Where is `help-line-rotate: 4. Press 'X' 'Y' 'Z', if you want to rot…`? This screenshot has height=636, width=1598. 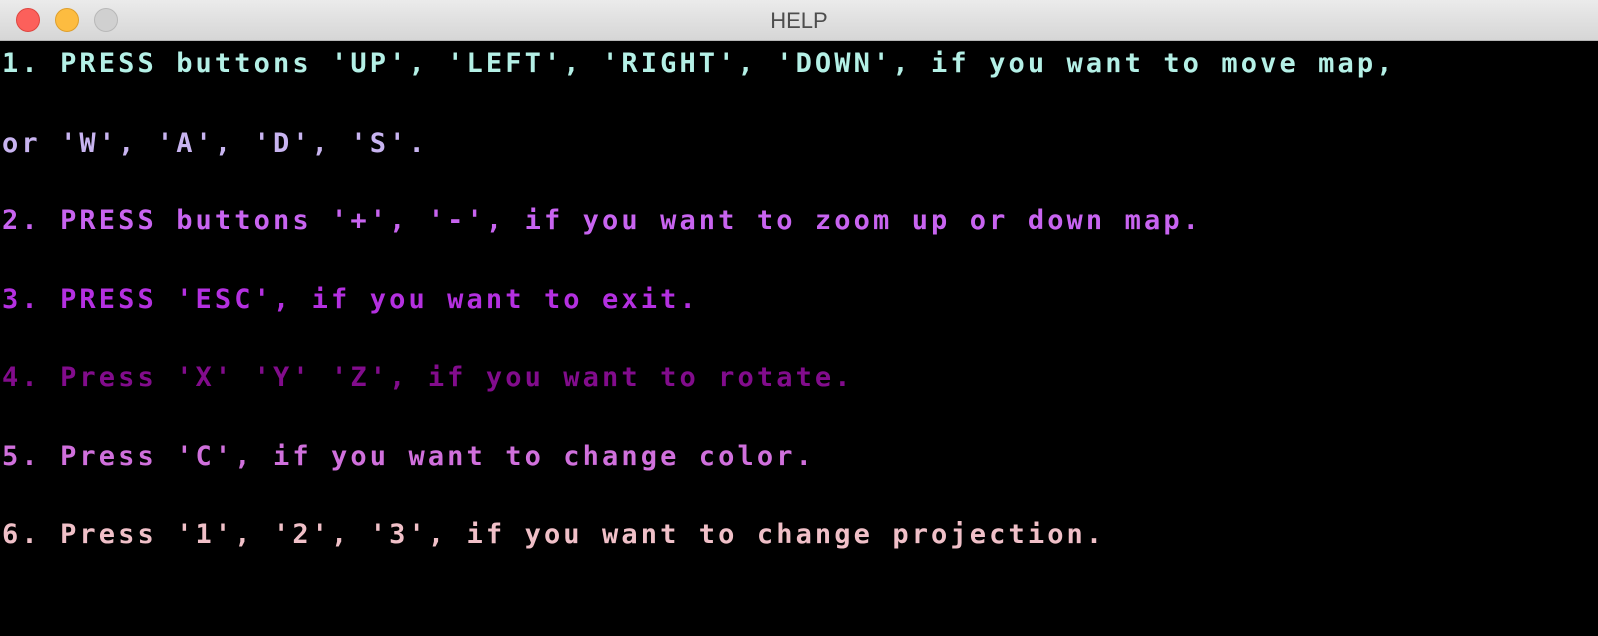 help-line-rotate: 4. Press 'X' 'Y' 'Z', if you want to rot… is located at coordinates (428, 377).